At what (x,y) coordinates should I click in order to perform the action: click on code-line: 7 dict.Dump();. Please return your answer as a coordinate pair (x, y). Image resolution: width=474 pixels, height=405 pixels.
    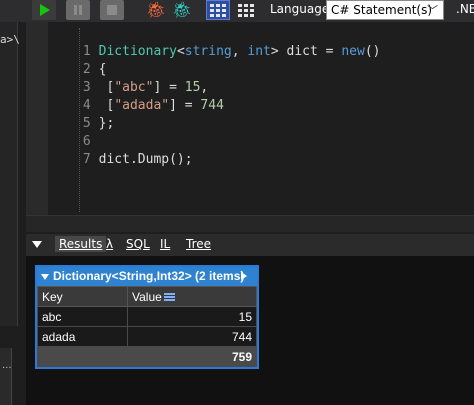
    Looking at the image, I should click on (123, 150).